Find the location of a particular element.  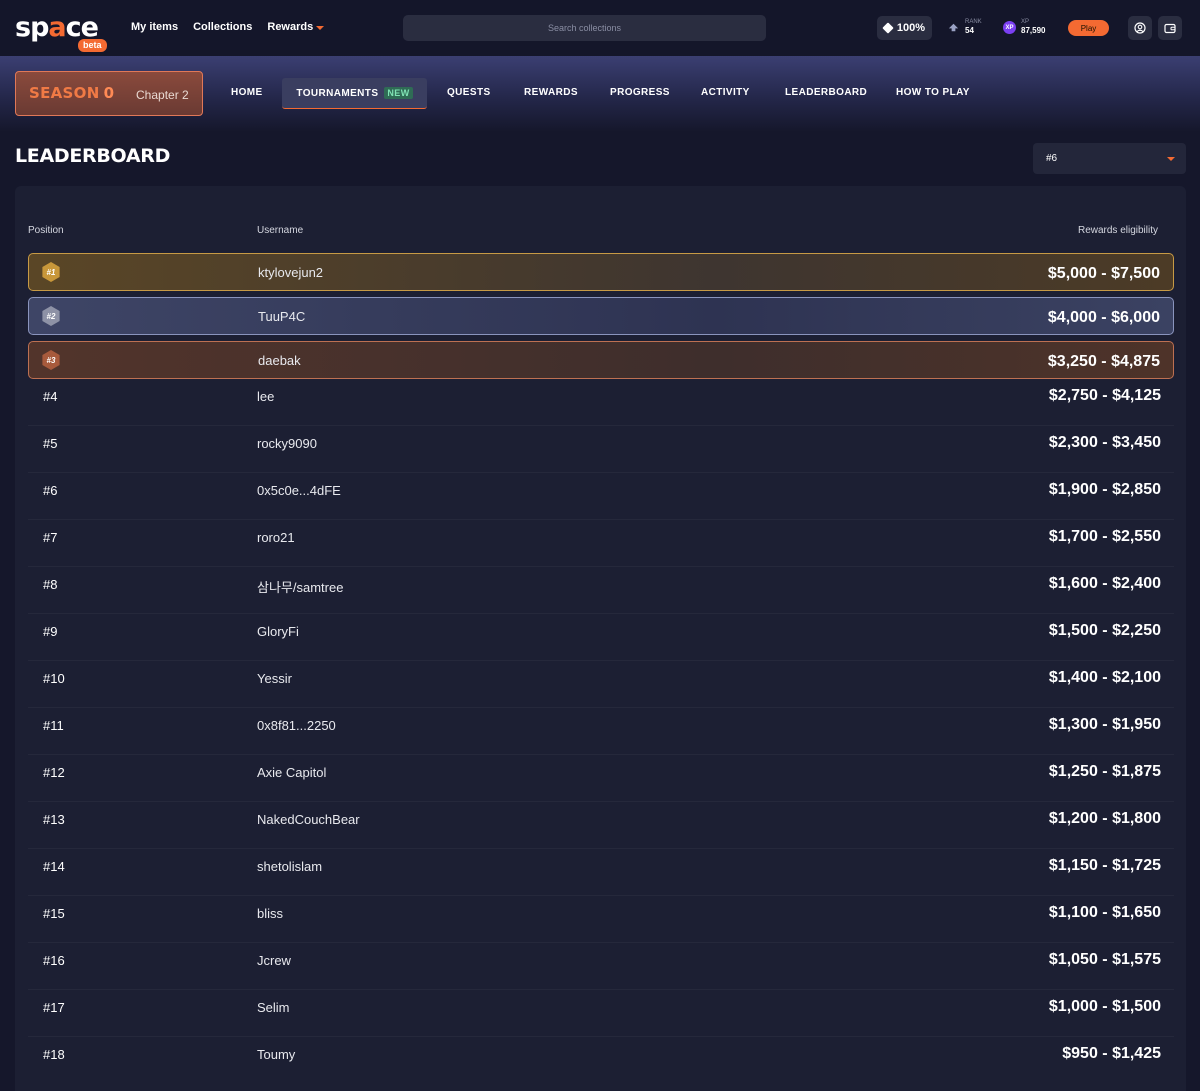

table-row: #9 GloryFi $1,500 - $2,250 is located at coordinates (601, 637).